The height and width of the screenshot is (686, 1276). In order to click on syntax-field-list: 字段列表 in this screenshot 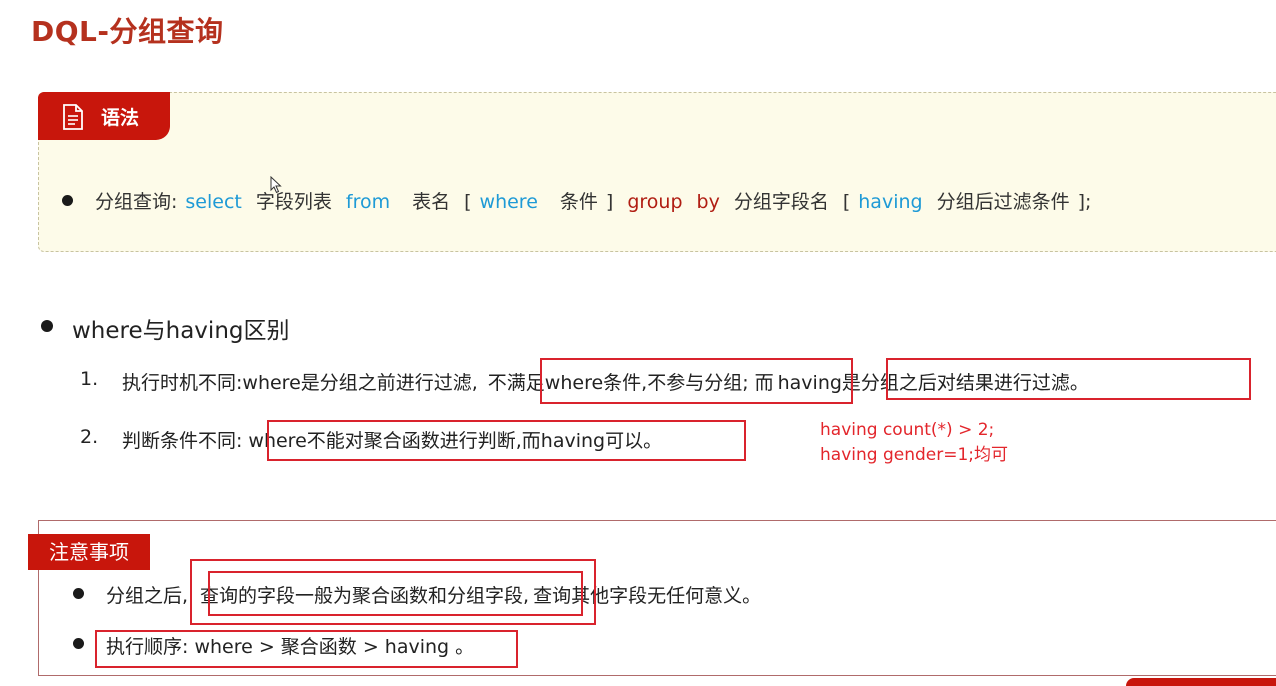, I will do `click(293, 202)`.